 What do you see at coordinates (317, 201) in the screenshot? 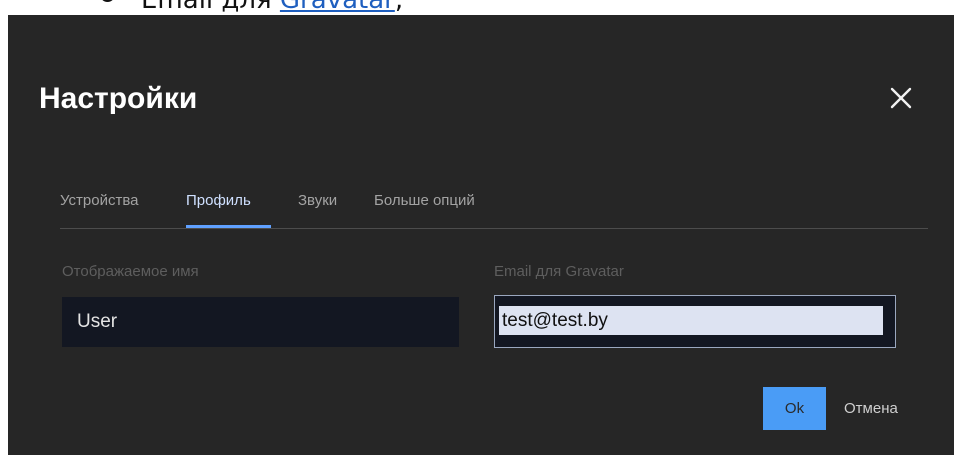
I see `tab-sounds: Звуки` at bounding box center [317, 201].